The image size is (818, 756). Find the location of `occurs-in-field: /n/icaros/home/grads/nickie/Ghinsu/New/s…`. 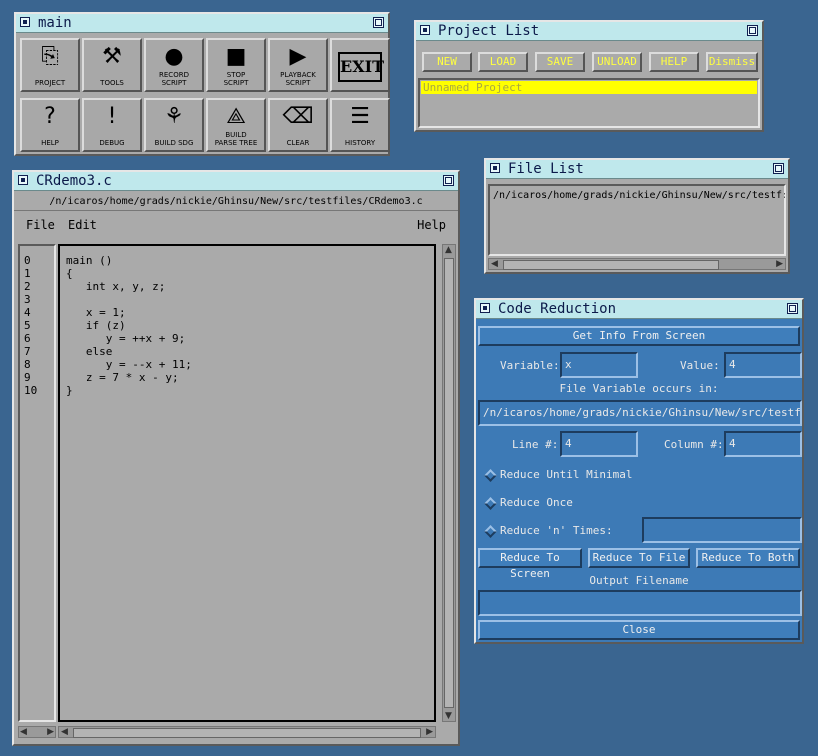

occurs-in-field: /n/icaros/home/grads/nickie/Ghinsu/New/s… is located at coordinates (640, 413).